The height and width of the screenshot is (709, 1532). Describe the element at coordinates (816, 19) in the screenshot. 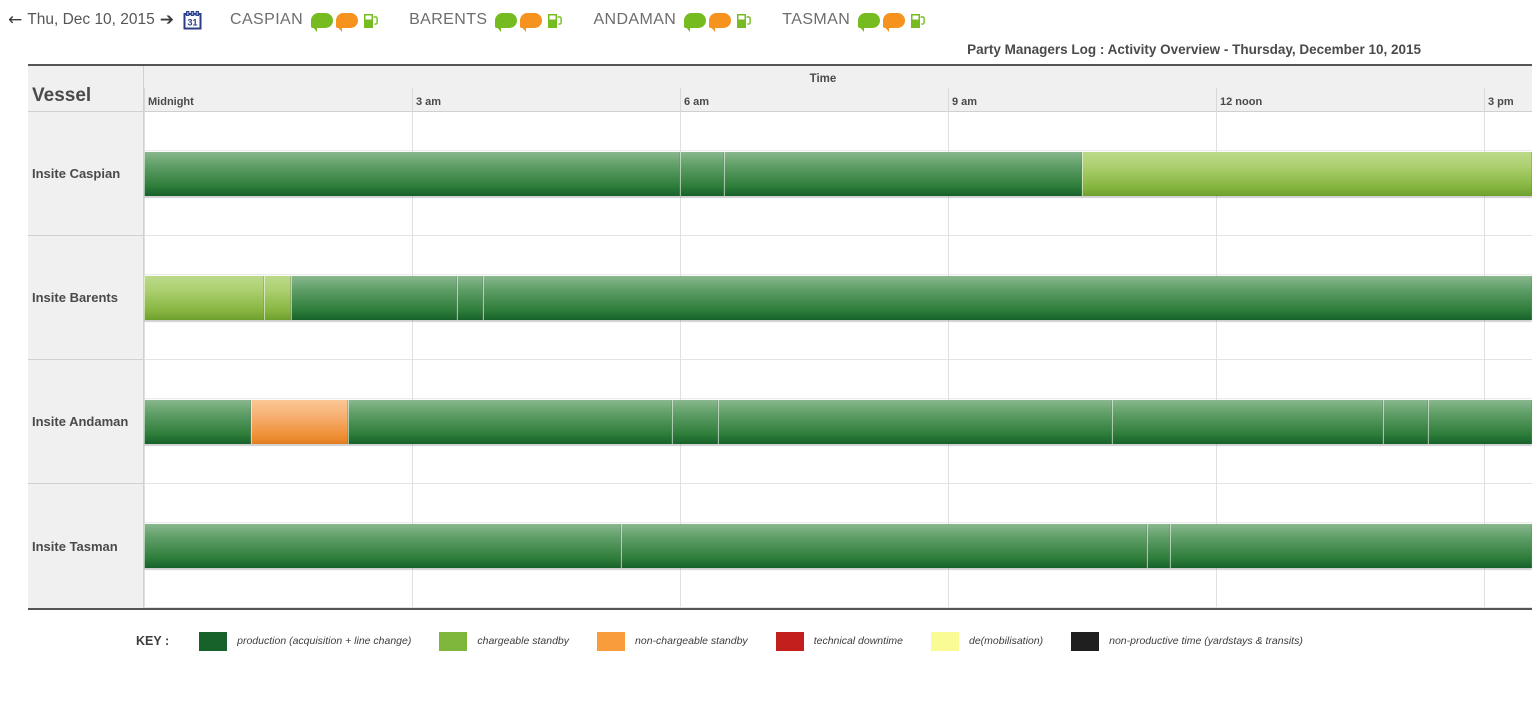

I see `vessel-shortcut-label: TASMAN` at that location.